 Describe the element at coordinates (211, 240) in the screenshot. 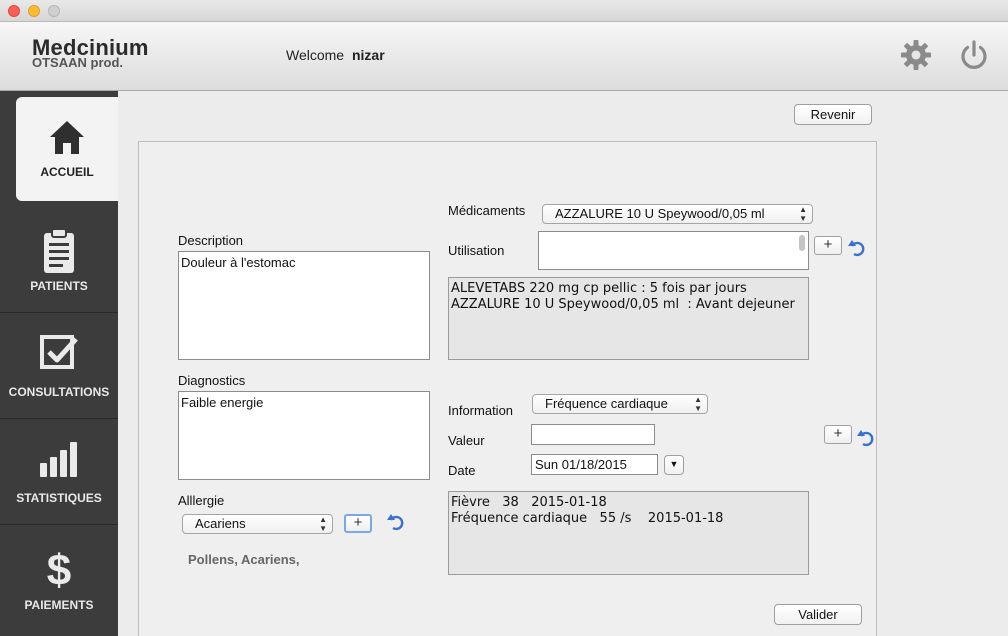

I see `description-label: Description` at that location.